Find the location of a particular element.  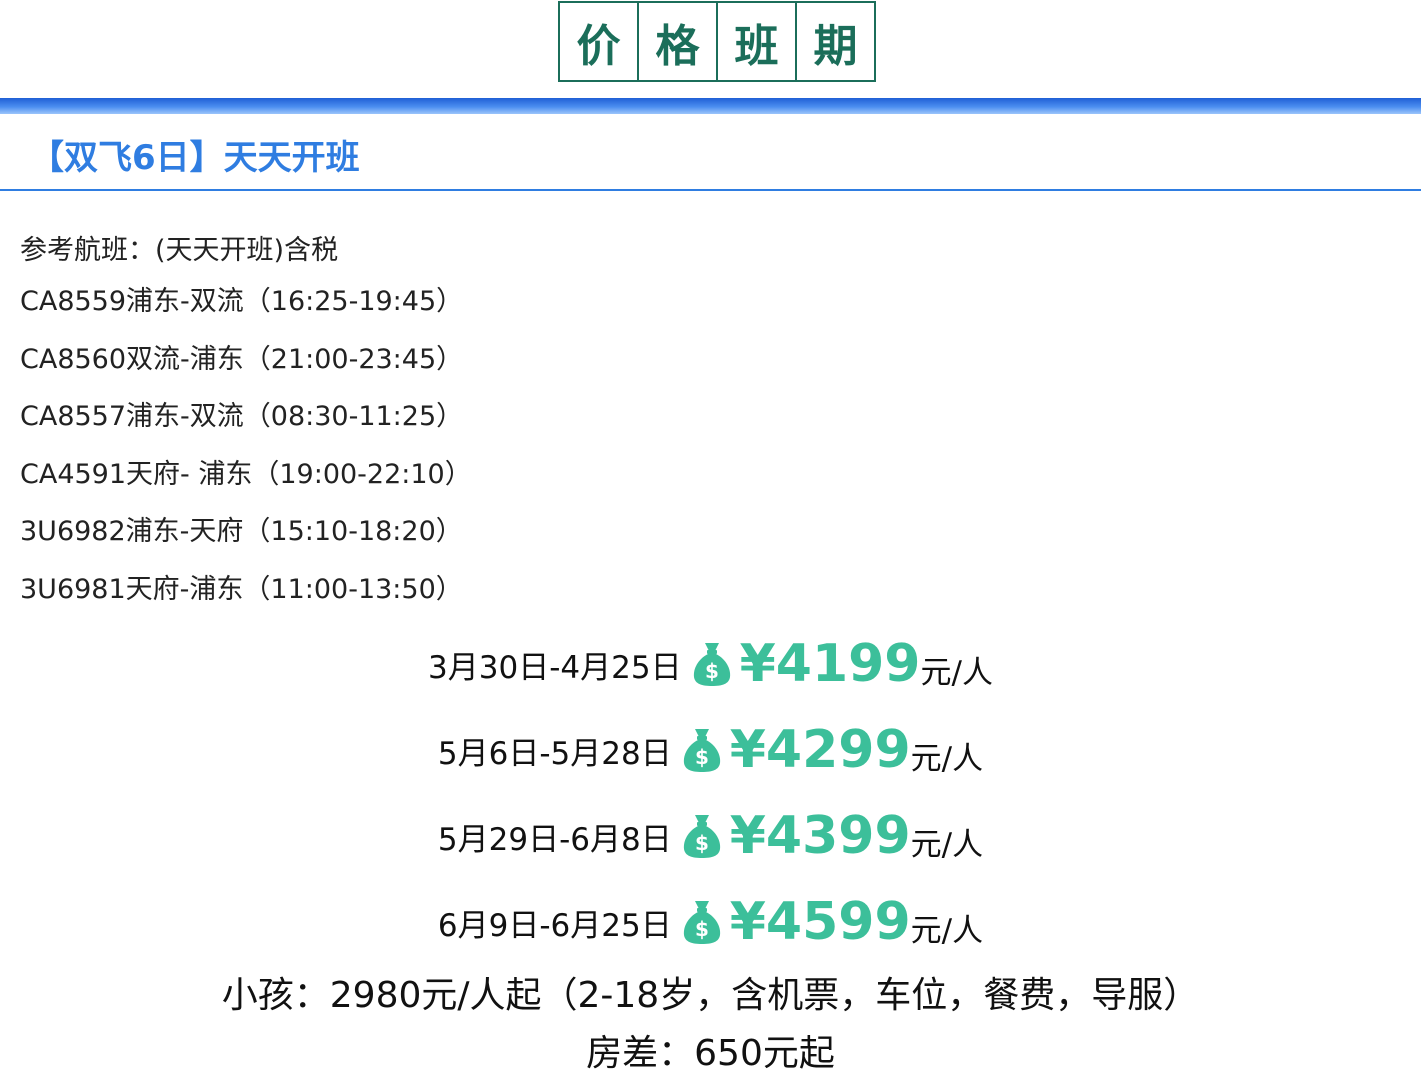

title-char-1: 价 is located at coordinates (599, 41).